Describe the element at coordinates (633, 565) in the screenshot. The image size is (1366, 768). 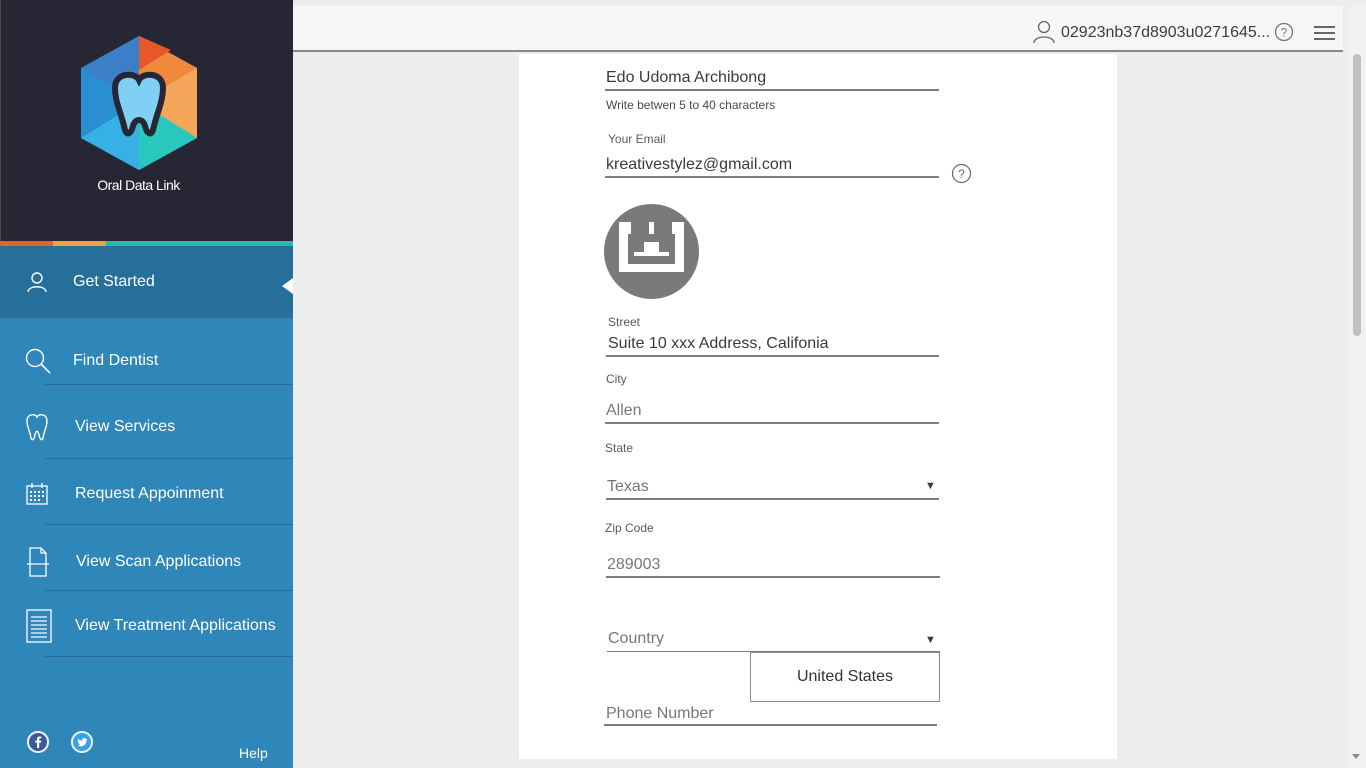
I see `zip-field: 289003` at that location.